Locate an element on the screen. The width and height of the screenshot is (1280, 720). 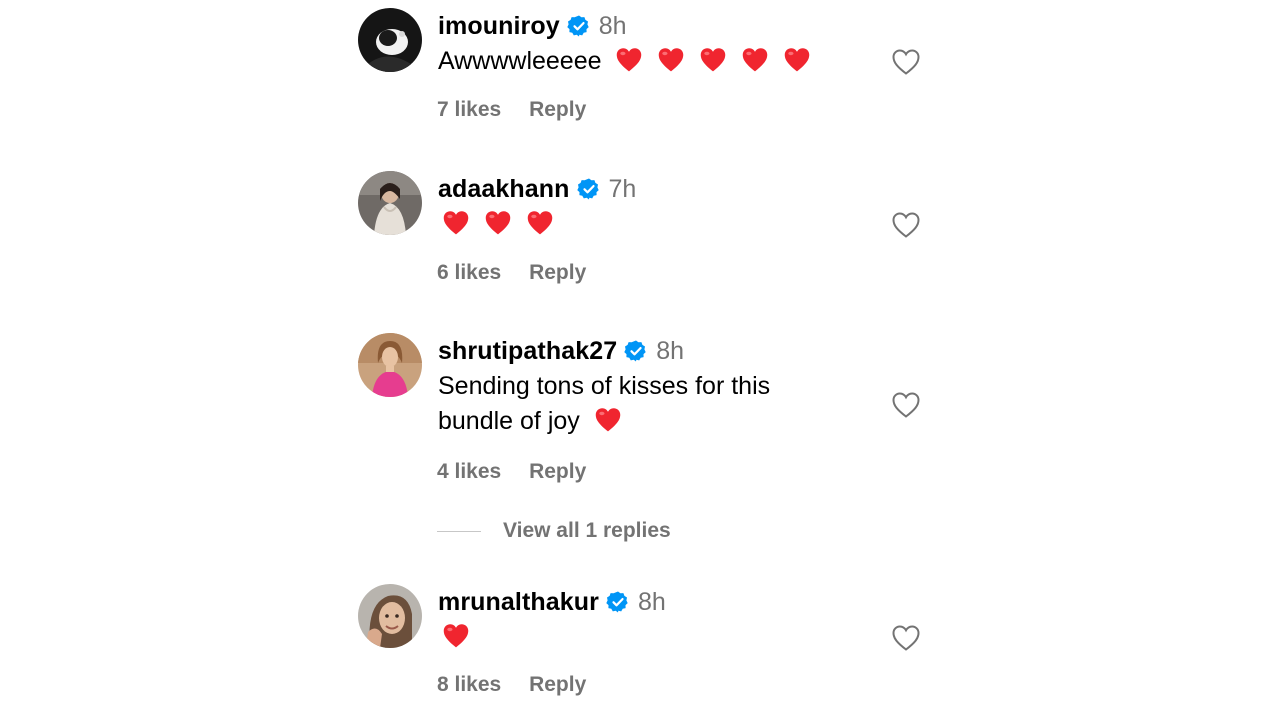
comment-meta: 4 likes Reply is located at coordinates (511, 472).